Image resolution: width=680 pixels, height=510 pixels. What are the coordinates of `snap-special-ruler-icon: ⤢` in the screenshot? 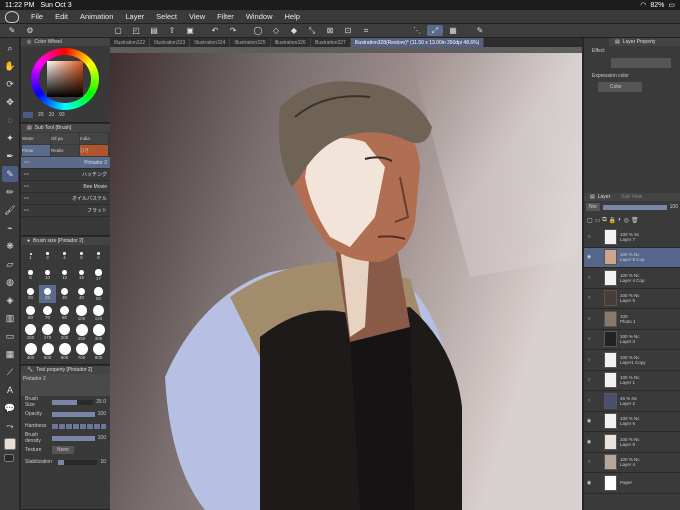 It's located at (435, 30).